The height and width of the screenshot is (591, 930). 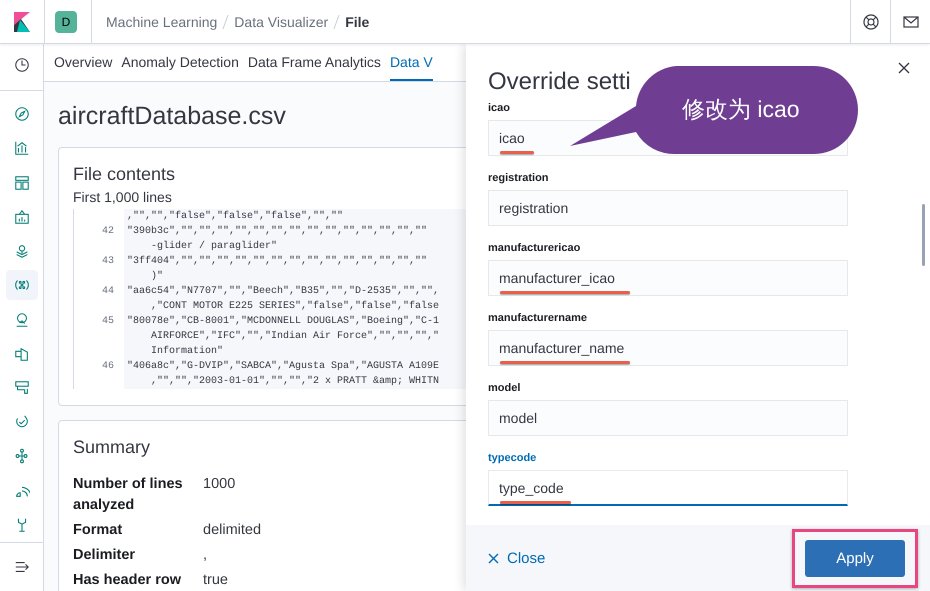 I want to click on text-field: registration, so click(x=668, y=208).